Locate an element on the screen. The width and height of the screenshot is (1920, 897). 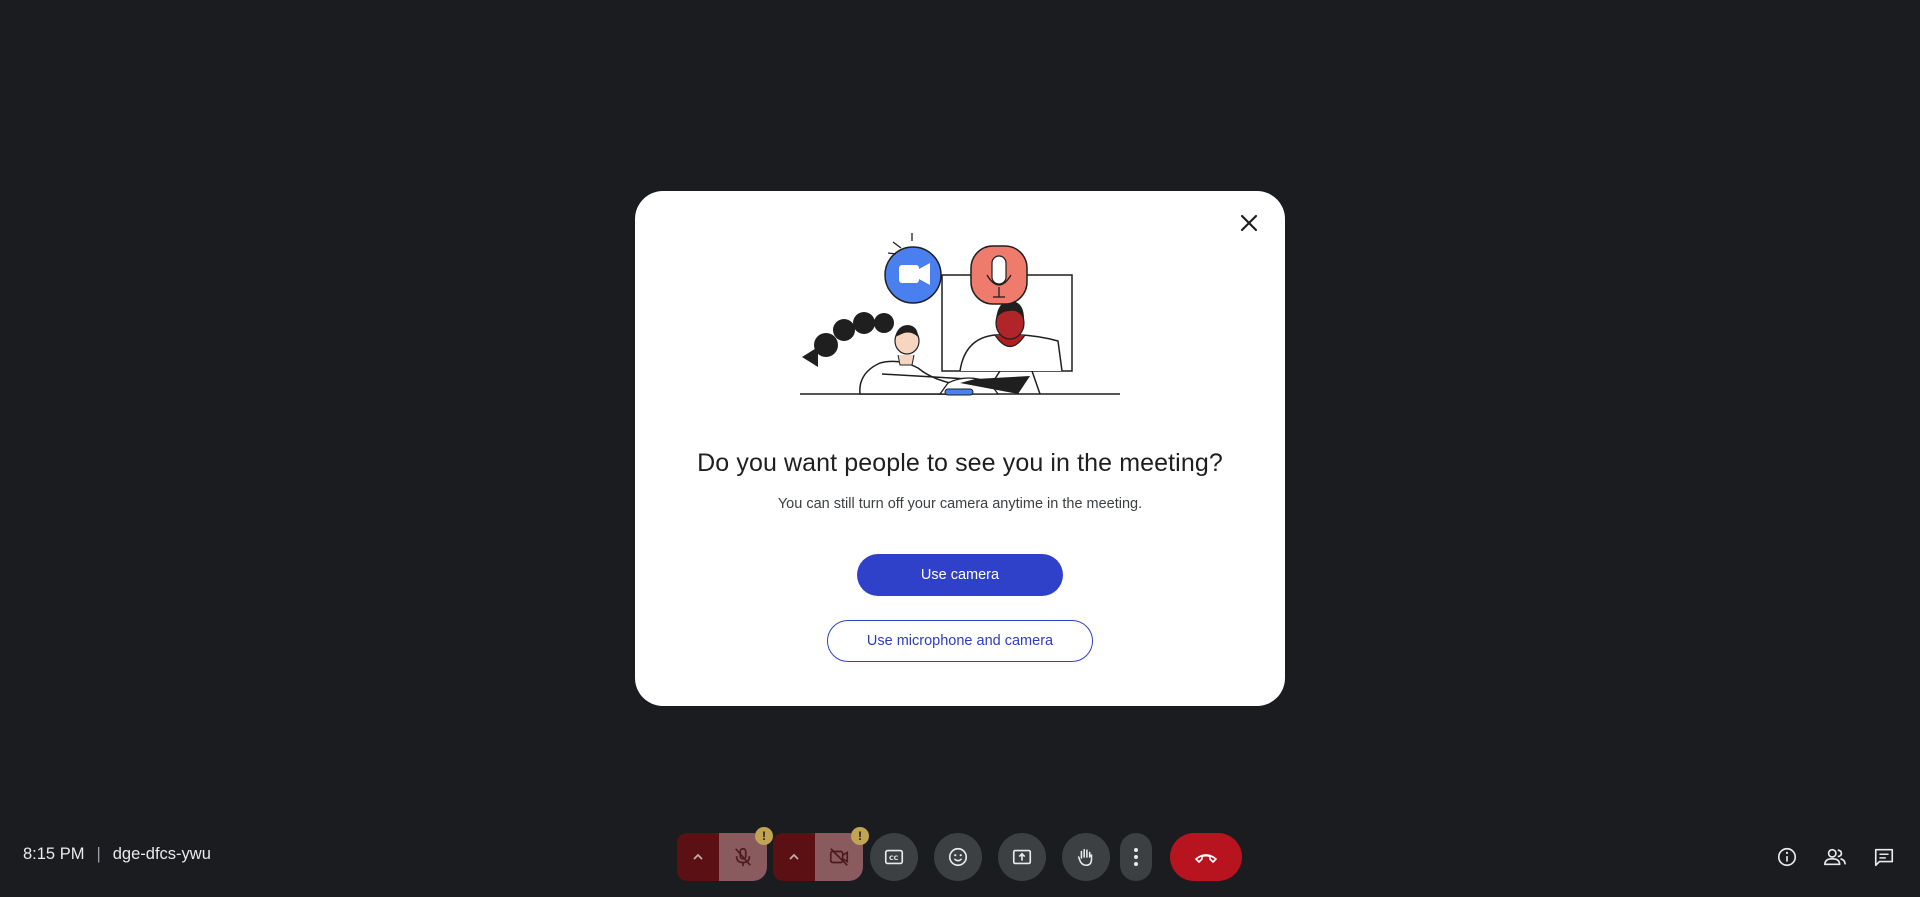
use-camera-button: Use camera is located at coordinates (960, 575).